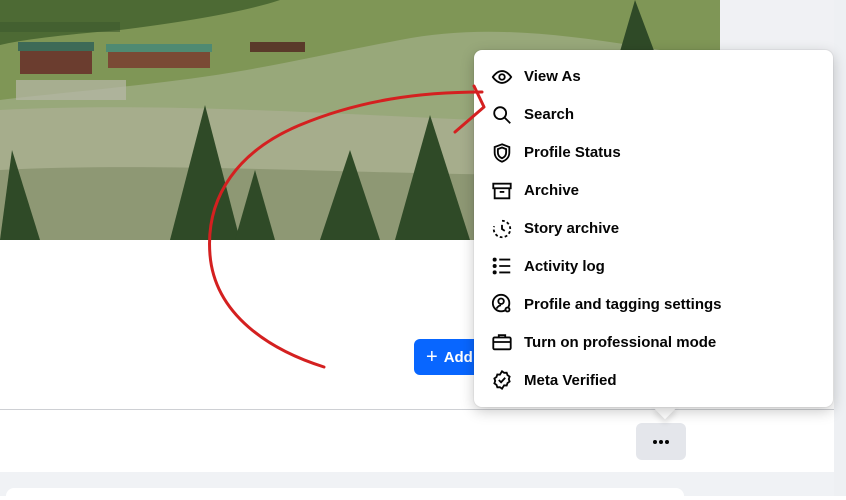 The width and height of the screenshot is (846, 500). What do you see at coordinates (653, 266) in the screenshot?
I see `menu-item-activity-log: Activity log` at bounding box center [653, 266].